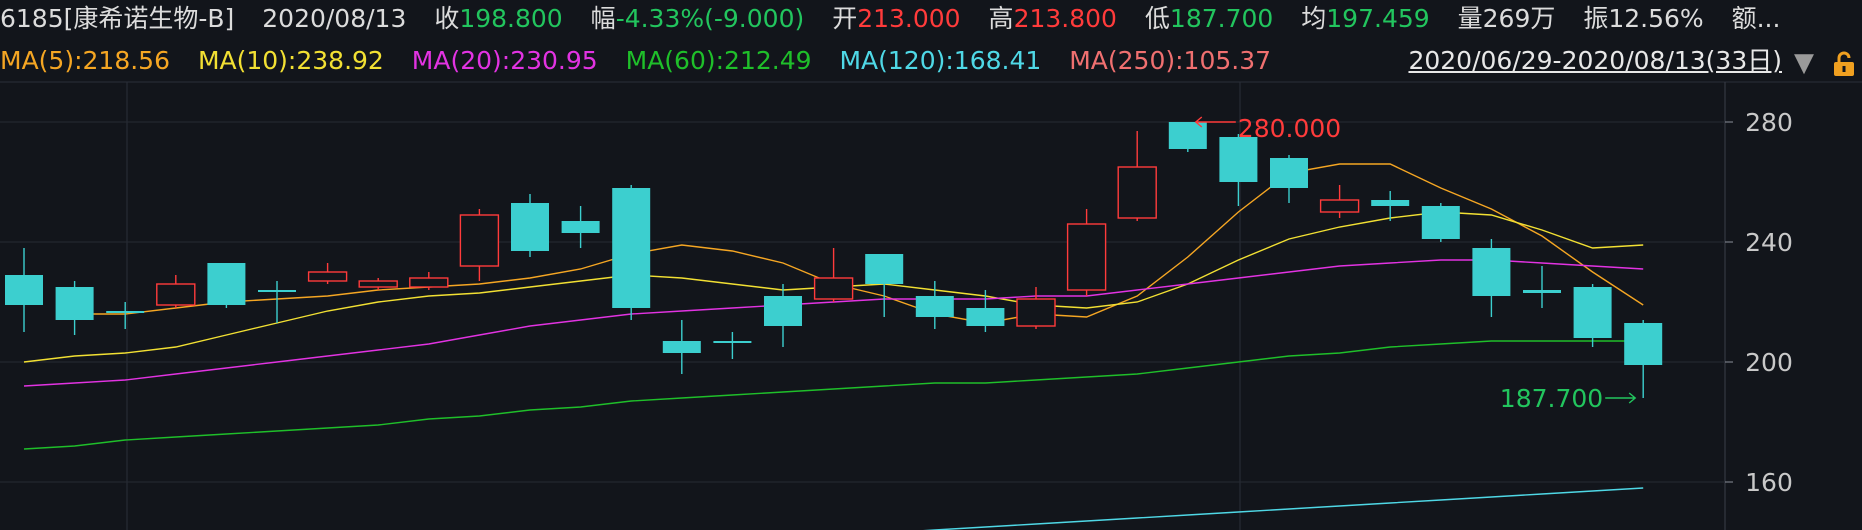 This screenshot has height=530, width=1862. Describe the element at coordinates (1769, 482) in the screenshot. I see `y-tick-label: 160` at that location.